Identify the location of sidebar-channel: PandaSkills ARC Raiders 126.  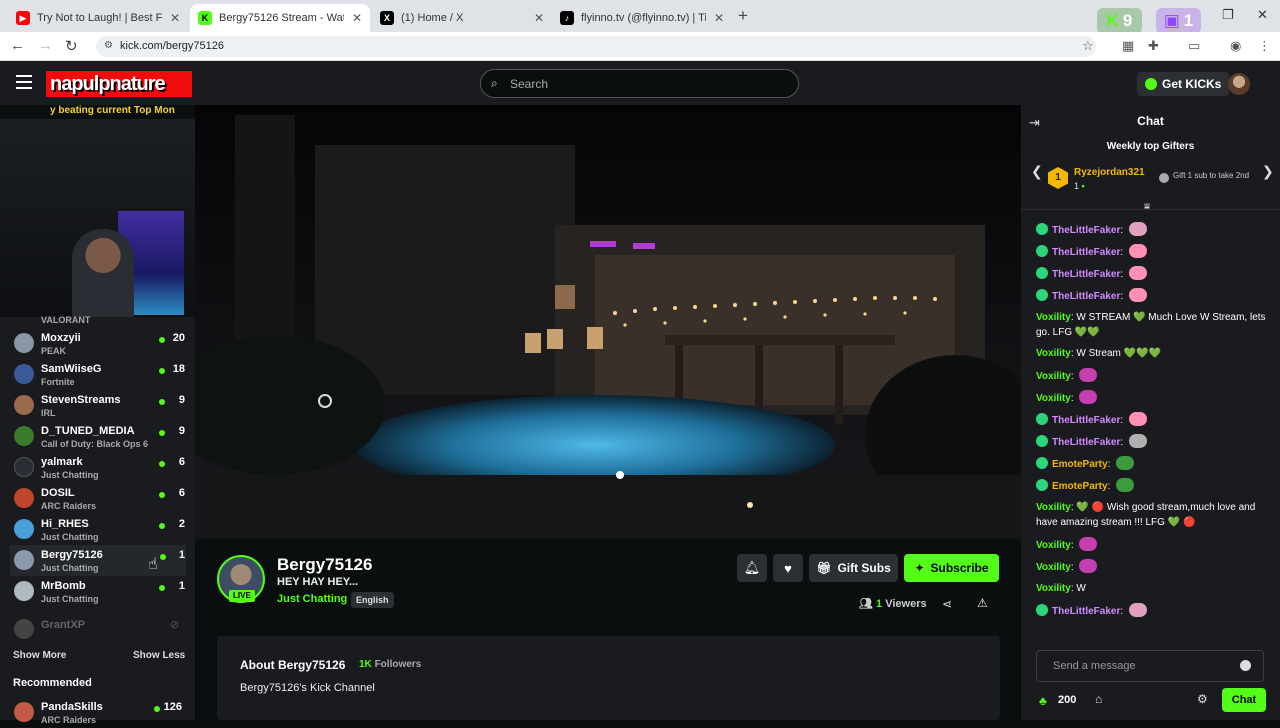
(97, 712).